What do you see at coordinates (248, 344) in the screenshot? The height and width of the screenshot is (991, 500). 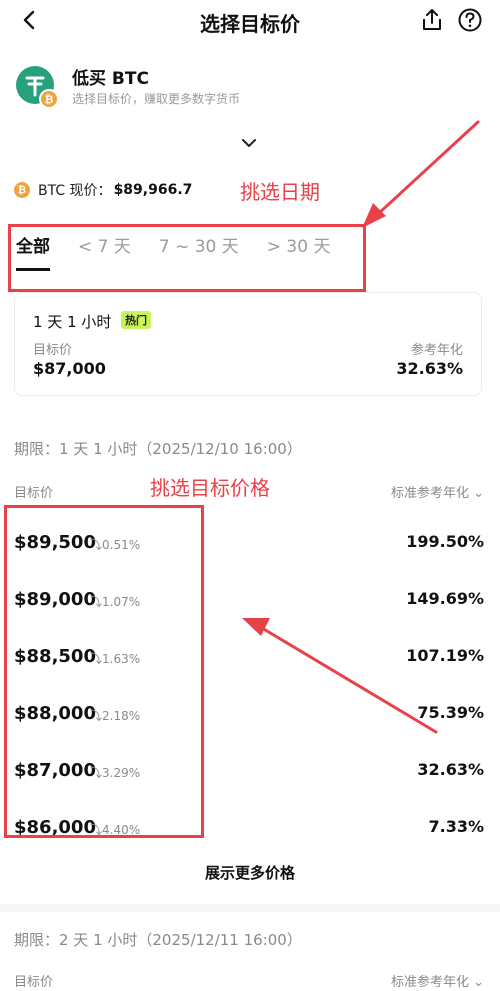 I see `featured-product-card: 1 天 1 小时 热门 目标价 $87,000 参考年化 32.63%` at bounding box center [248, 344].